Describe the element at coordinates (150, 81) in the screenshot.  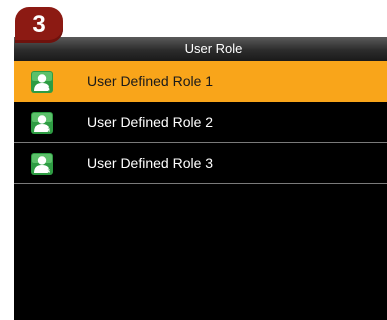
I see `role-item-label: User Defined Role 1` at that location.